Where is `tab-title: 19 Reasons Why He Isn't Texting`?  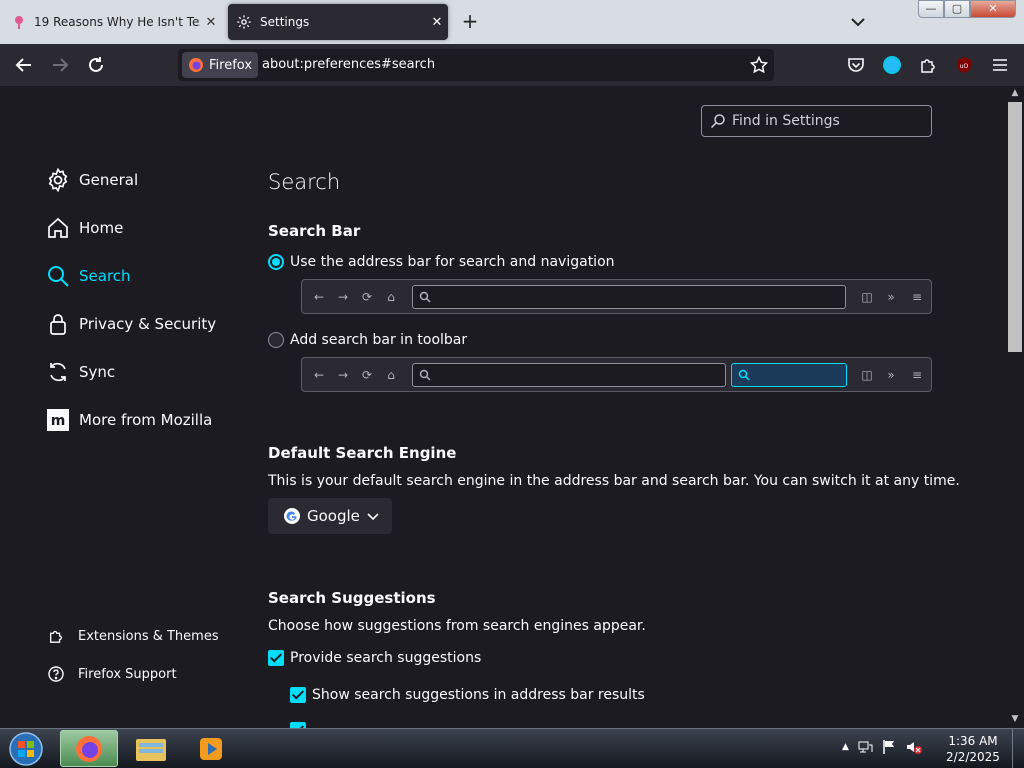
tab-title: 19 Reasons Why He Isn't Texting is located at coordinates (117, 22).